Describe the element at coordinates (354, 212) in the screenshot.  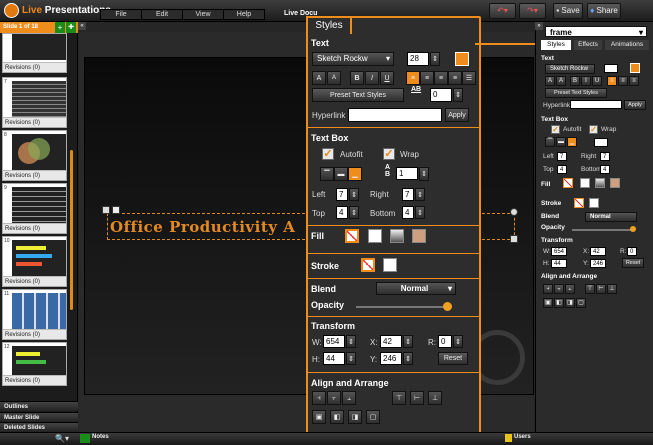
I see `top-margin-stepper: ⇕` at that location.